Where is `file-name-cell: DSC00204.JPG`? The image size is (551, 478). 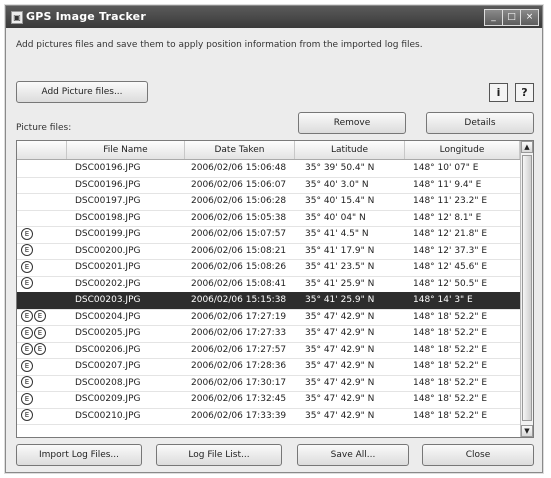 file-name-cell: DSC00204.JPG is located at coordinates (108, 316).